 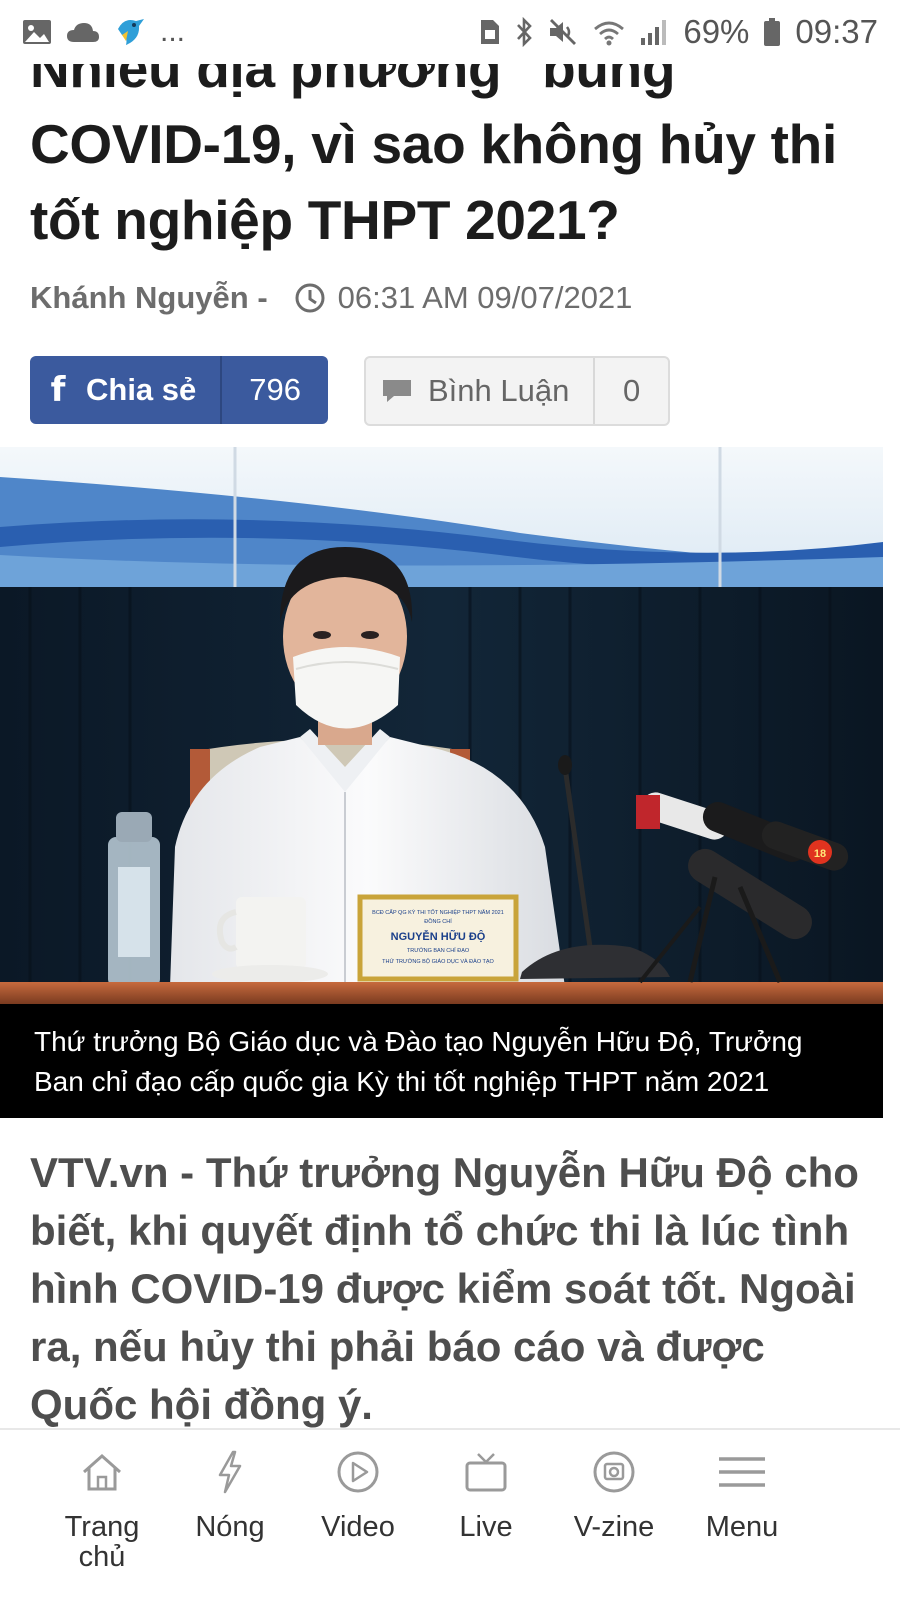 I want to click on placard-name: NGUYỄN HỮU ĐỘ, so click(x=438, y=936).